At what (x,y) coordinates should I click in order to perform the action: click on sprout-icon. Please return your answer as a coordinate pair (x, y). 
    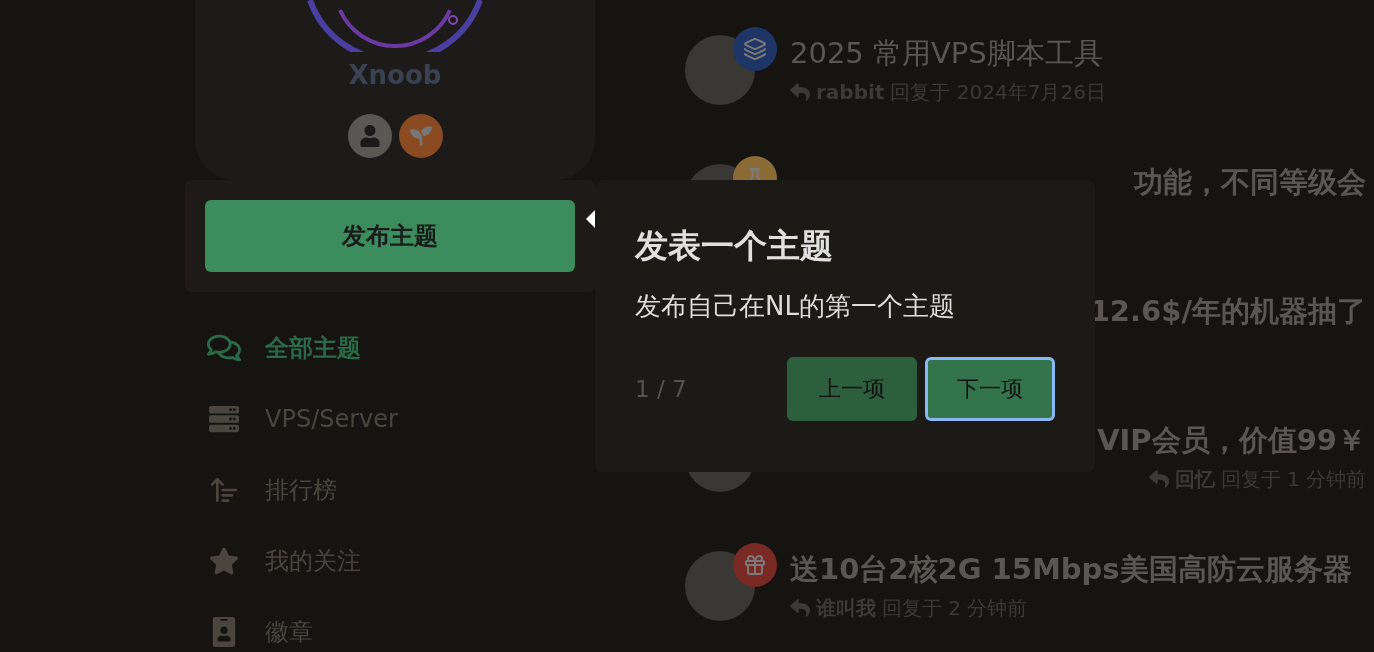
    Looking at the image, I should click on (420, 136).